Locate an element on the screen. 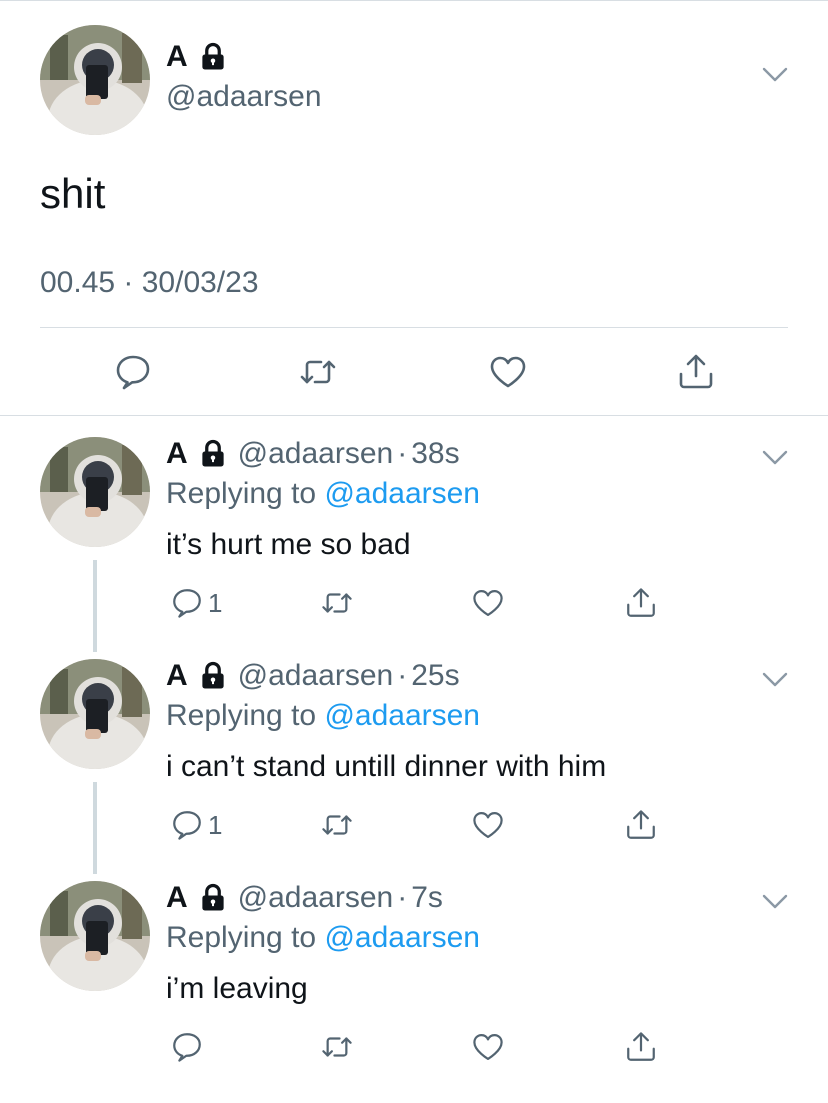 This screenshot has width=828, height=1103. reply-button is located at coordinates (189, 1047).